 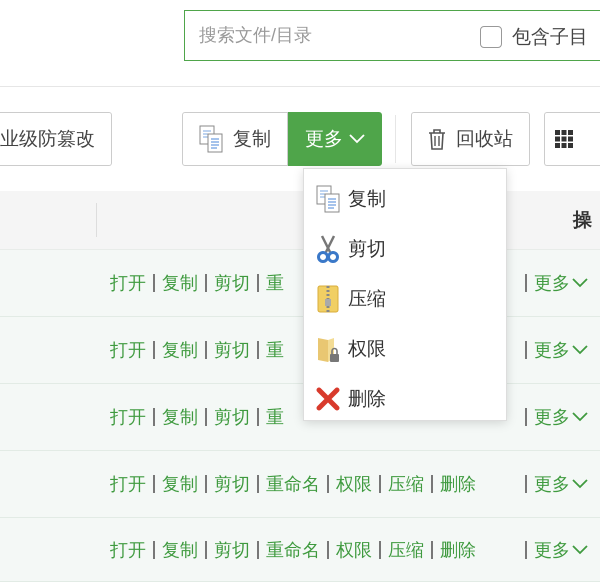 I want to click on menu-item: 复制, so click(x=405, y=199).